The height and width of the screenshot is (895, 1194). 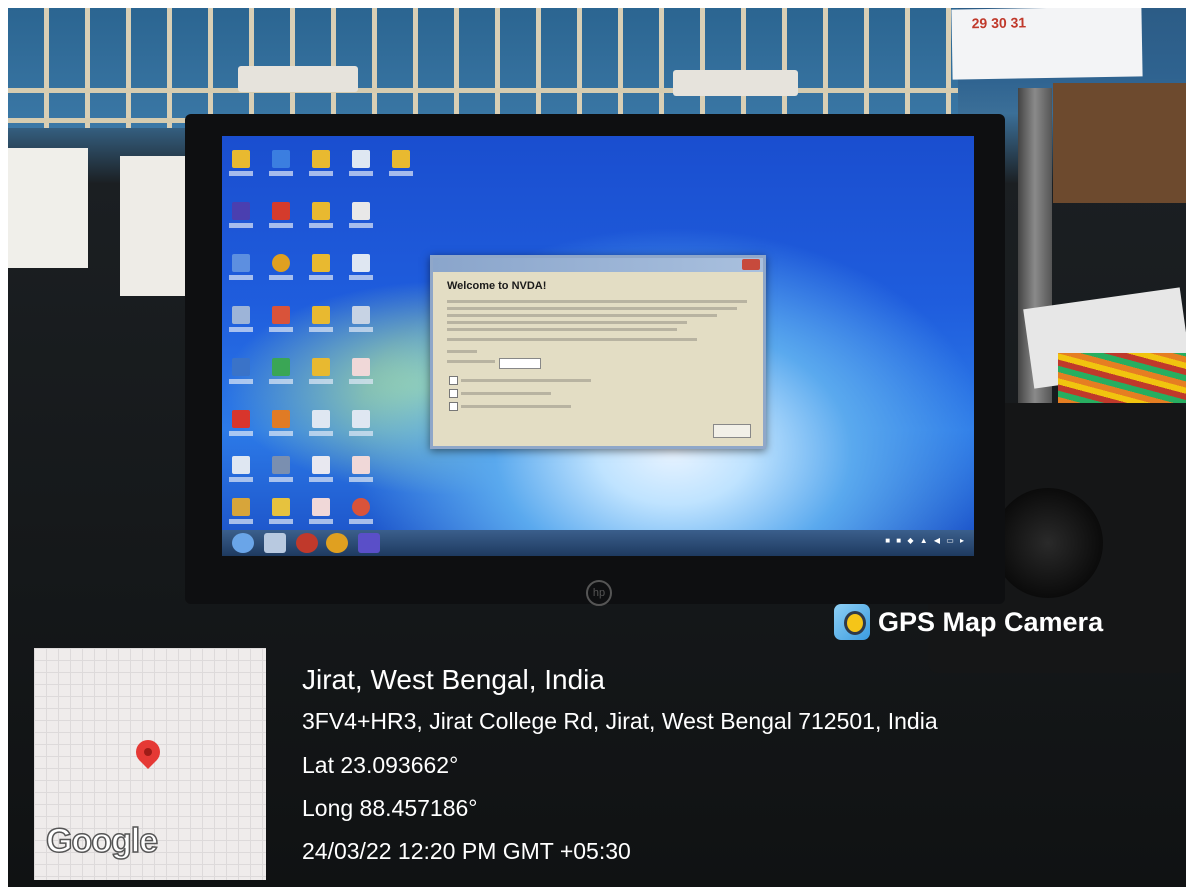 What do you see at coordinates (598, 352) in the screenshot?
I see `nvda-welcome-dialog: Welcome to NVDA!` at bounding box center [598, 352].